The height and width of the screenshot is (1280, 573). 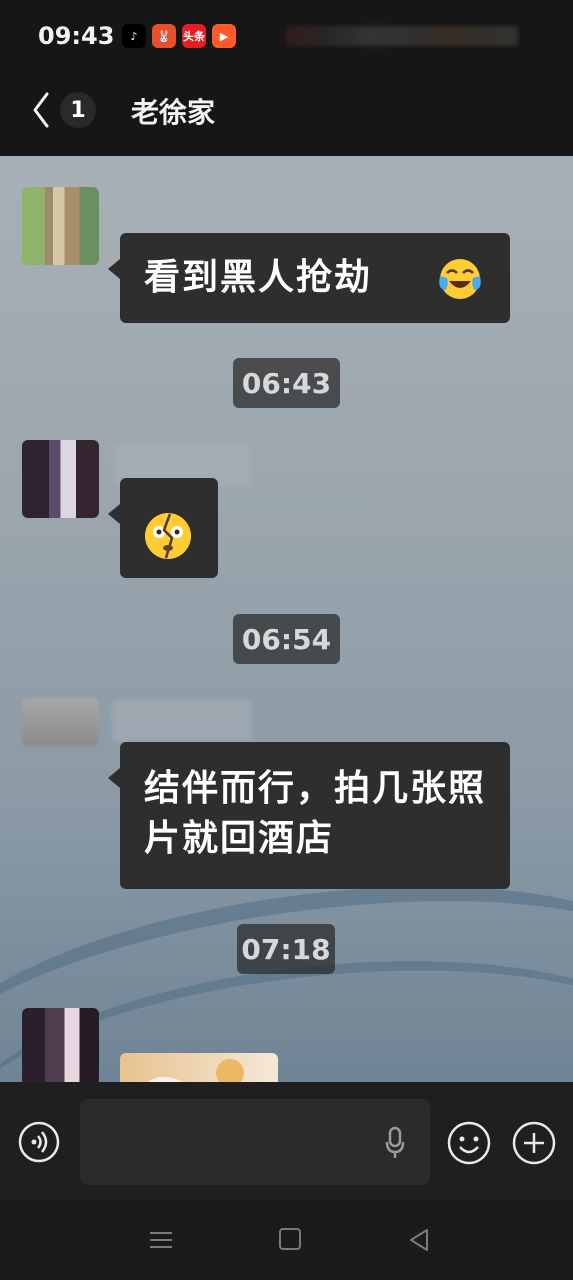 I want to click on home-square-icon, so click(x=290, y=1239).